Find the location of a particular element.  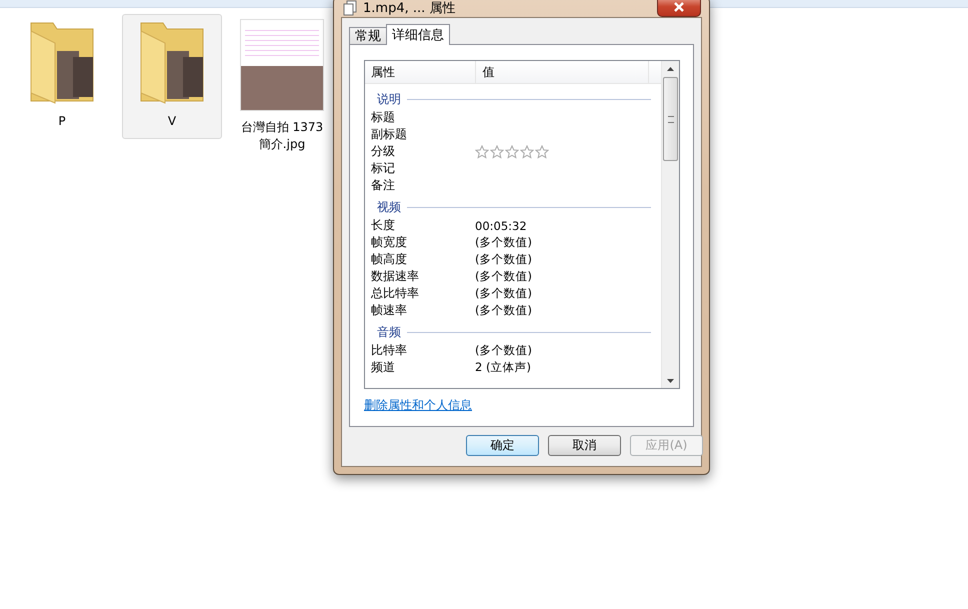

property-name: 帧高度 is located at coordinates (389, 259).